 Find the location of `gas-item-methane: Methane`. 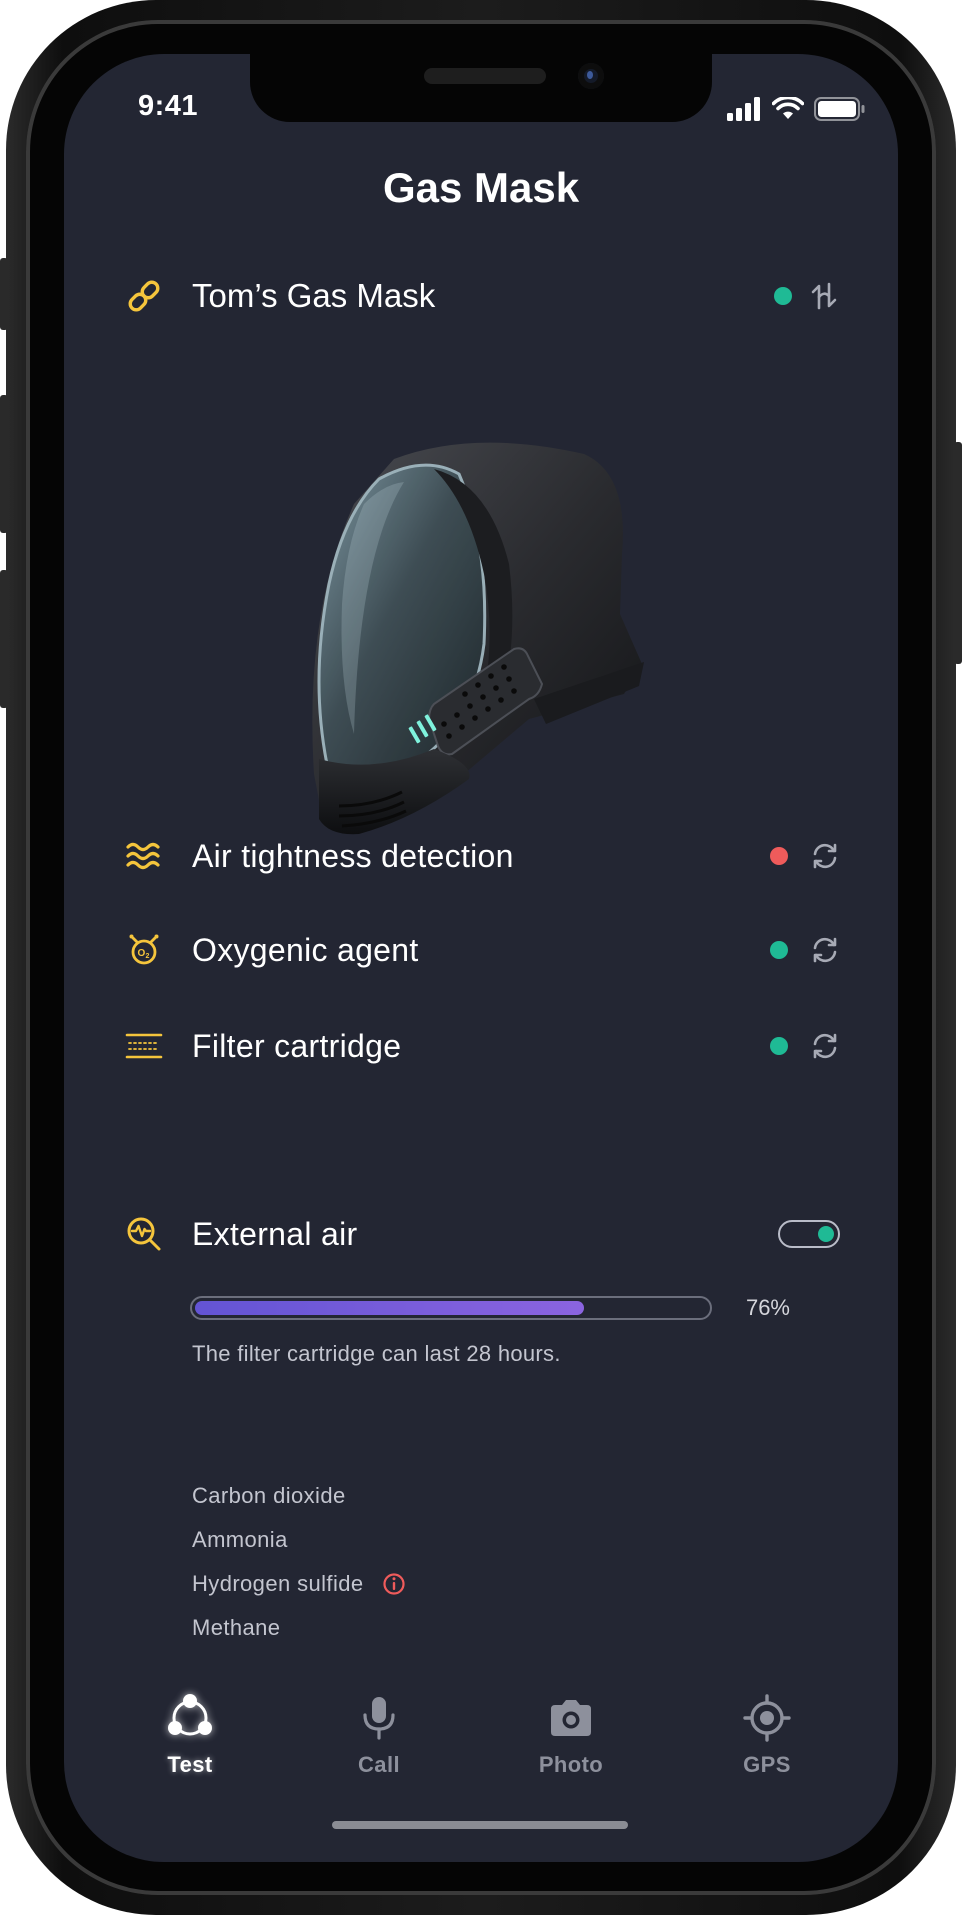

gas-item-methane: Methane is located at coordinates (299, 1628).